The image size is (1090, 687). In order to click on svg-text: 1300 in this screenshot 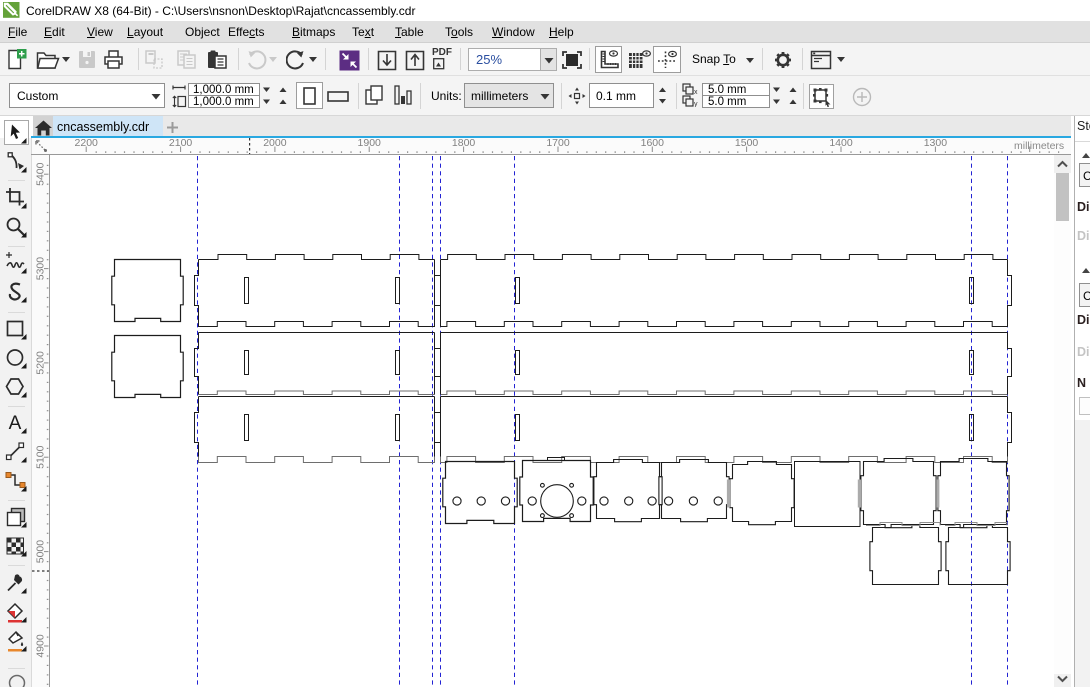, I will do `click(936, 143)`.